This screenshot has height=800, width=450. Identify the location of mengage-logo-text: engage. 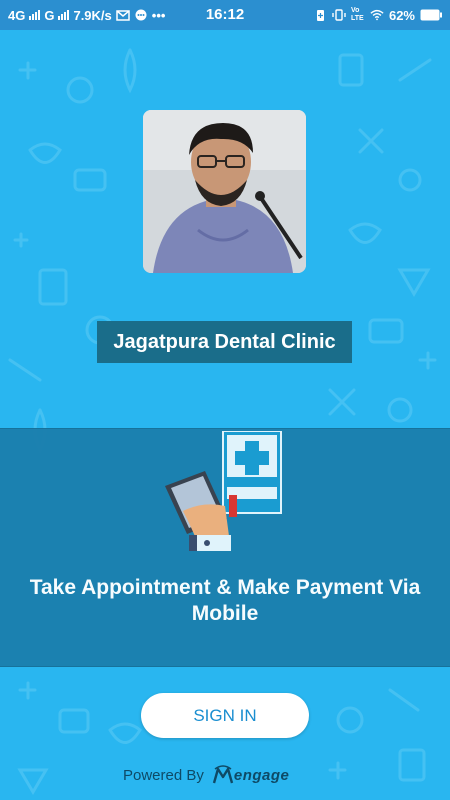
(261, 775).